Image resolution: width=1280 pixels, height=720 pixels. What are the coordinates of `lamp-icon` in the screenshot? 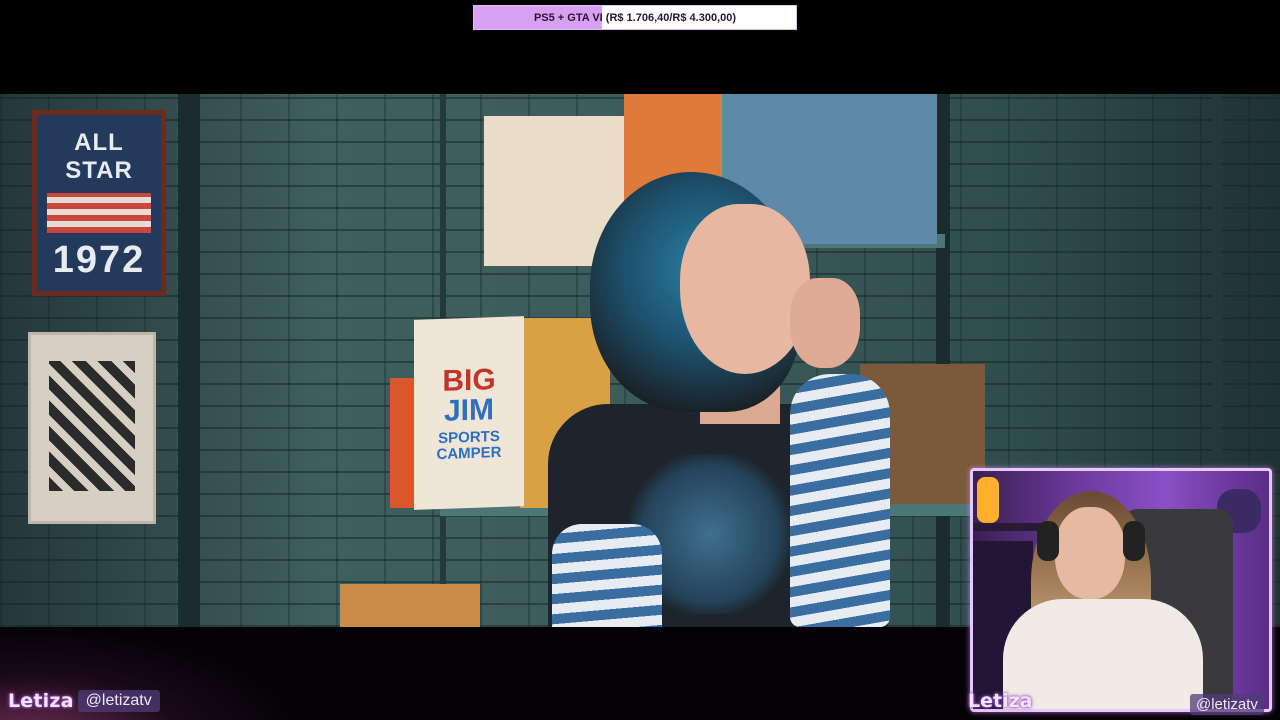 It's located at (988, 500).